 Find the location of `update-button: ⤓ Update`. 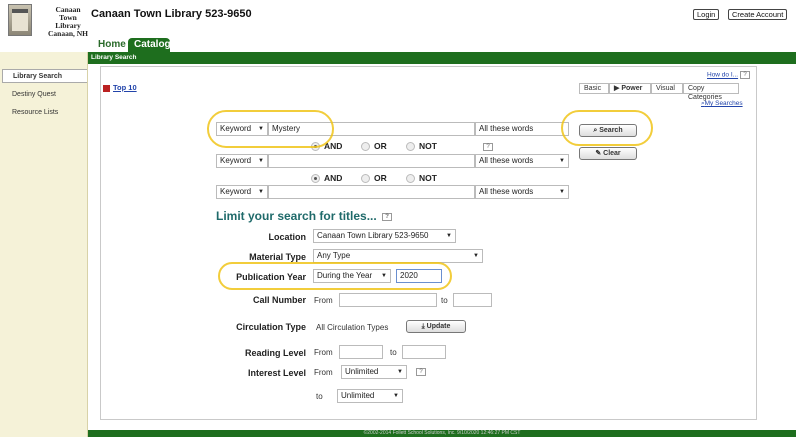

update-button: ⤓ Update is located at coordinates (436, 326).